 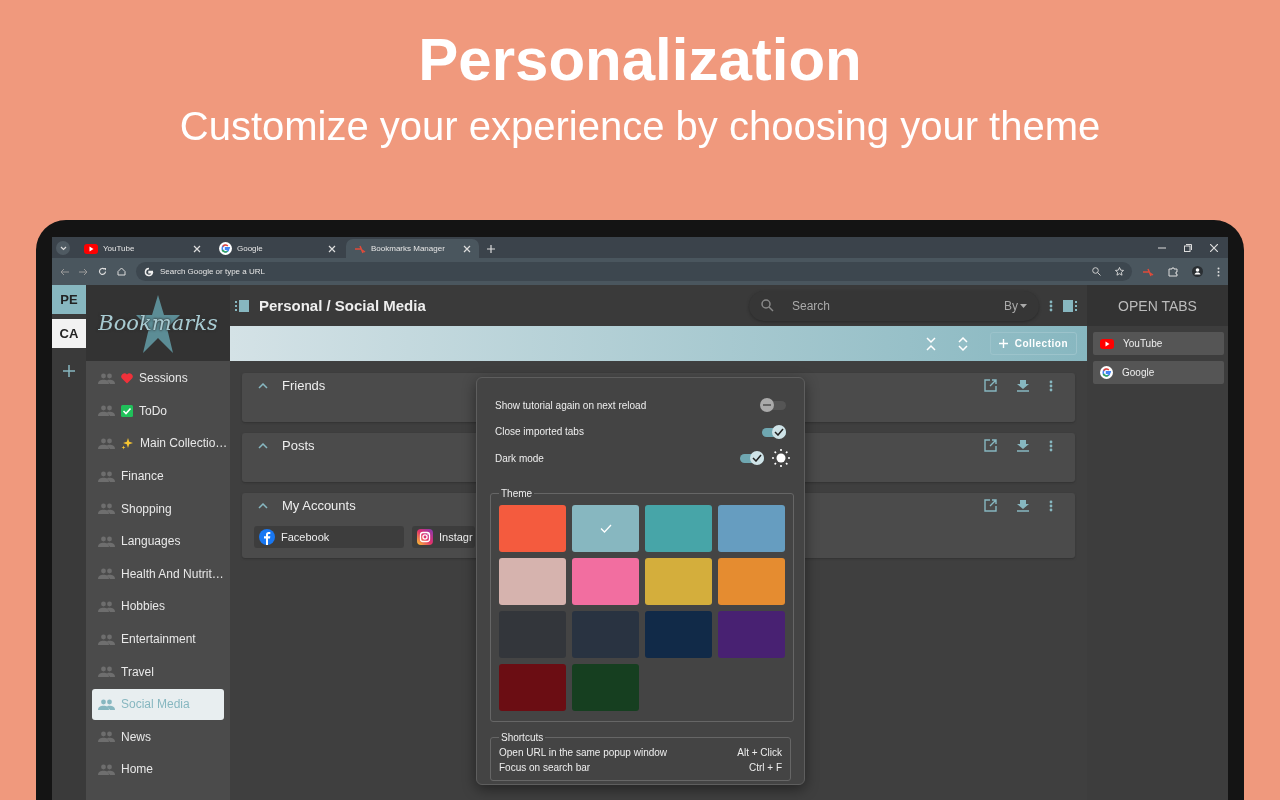 What do you see at coordinates (443, 537) in the screenshot?
I see `bookmark-link: Instagr` at bounding box center [443, 537].